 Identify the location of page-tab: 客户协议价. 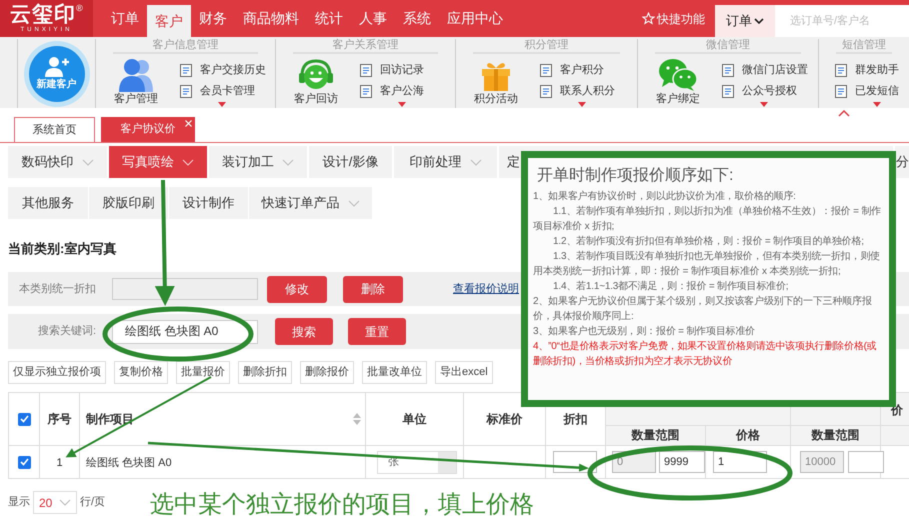
(148, 129).